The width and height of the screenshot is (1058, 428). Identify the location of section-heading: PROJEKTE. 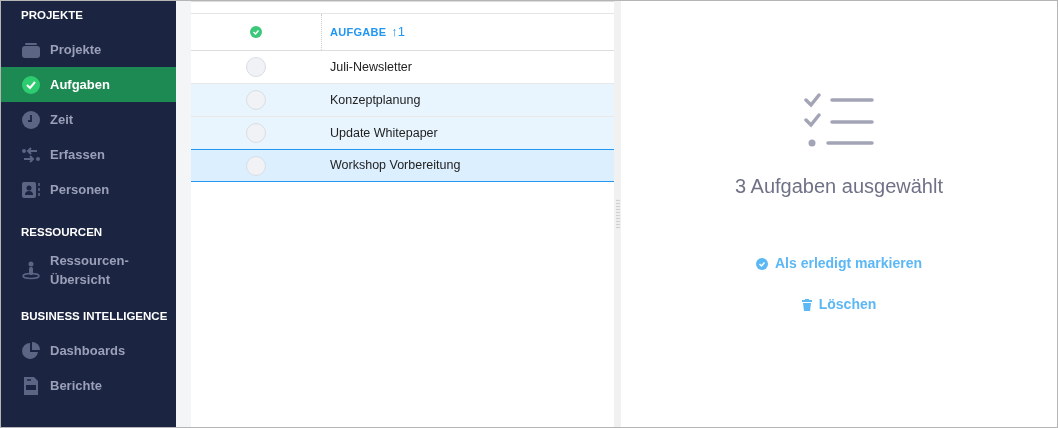
(52, 15).